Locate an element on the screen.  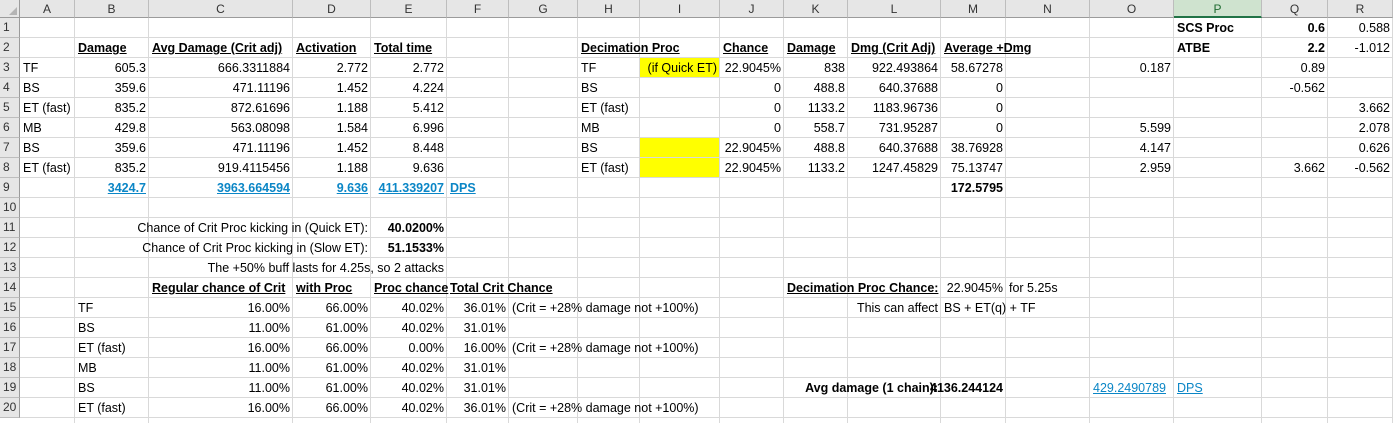
column-header-e: E is located at coordinates (409, 9).